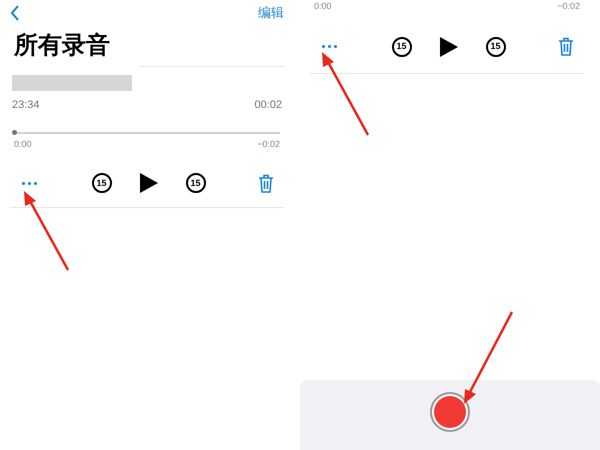 Image resolution: width=600 pixels, height=450 pixels. What do you see at coordinates (62, 46) in the screenshot?
I see `page-title: 所有录音` at bounding box center [62, 46].